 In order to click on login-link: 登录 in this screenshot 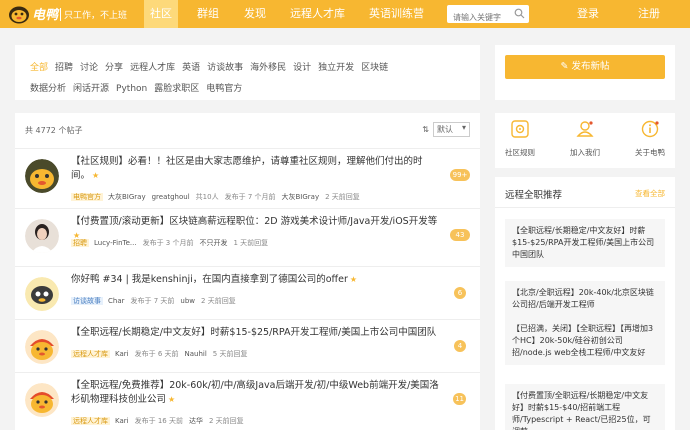, I will do `click(588, 14)`.